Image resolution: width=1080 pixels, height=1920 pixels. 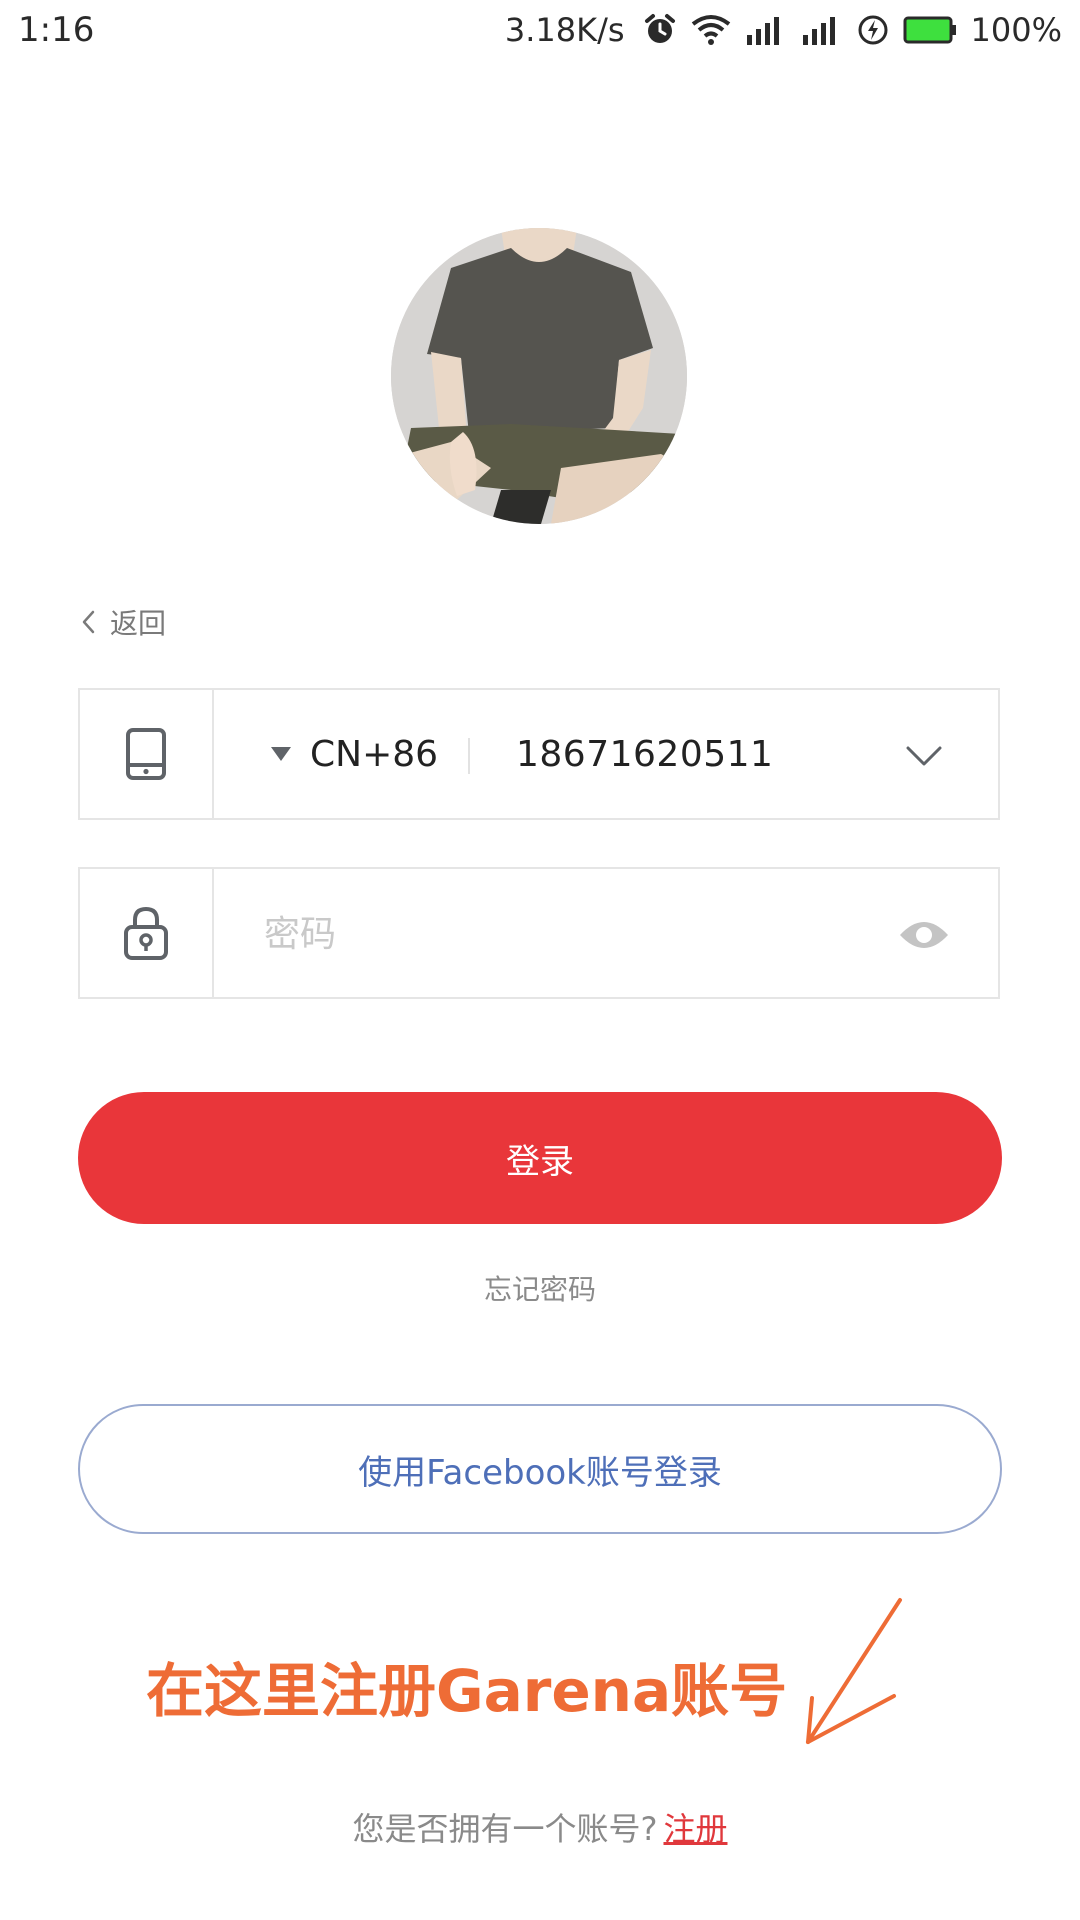 I want to click on back-label: 返回, so click(x=138, y=623).